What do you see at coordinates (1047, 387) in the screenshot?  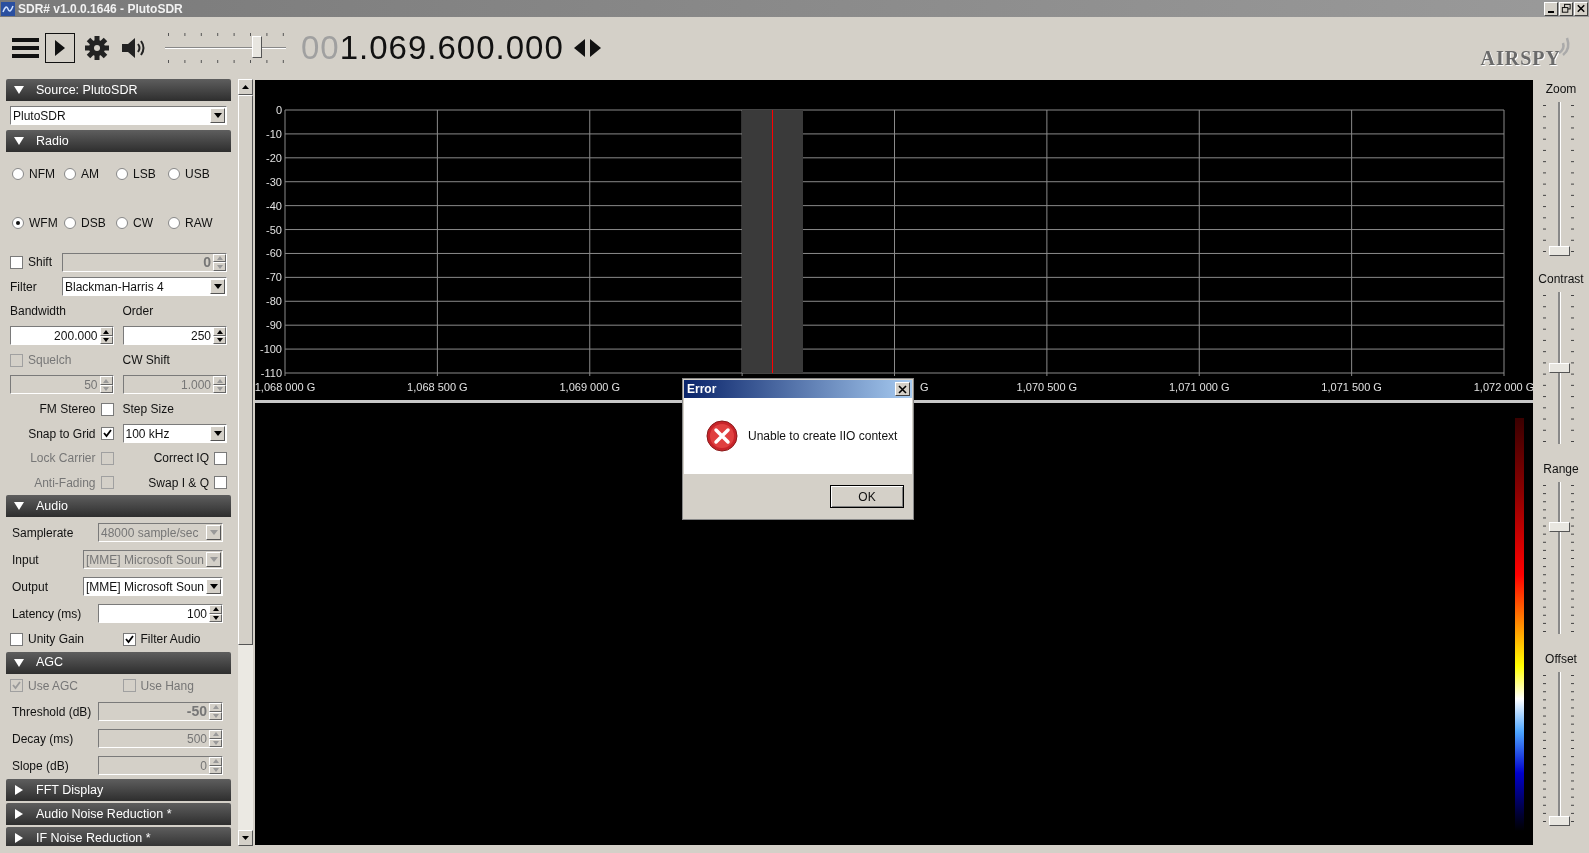 I see `tick-label: 1,070 500 G` at bounding box center [1047, 387].